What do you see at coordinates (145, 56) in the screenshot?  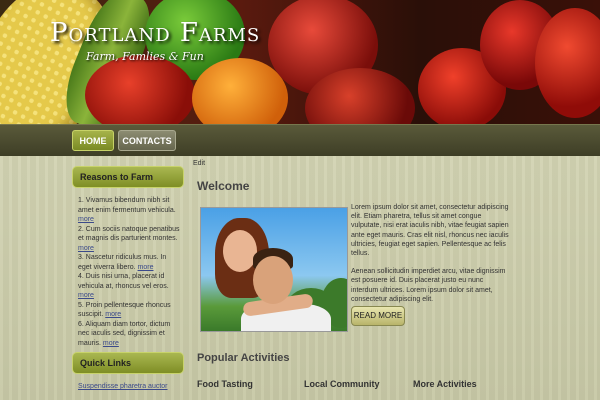 I see `site-subtitle: Farm, Famlies & Fun` at bounding box center [145, 56].